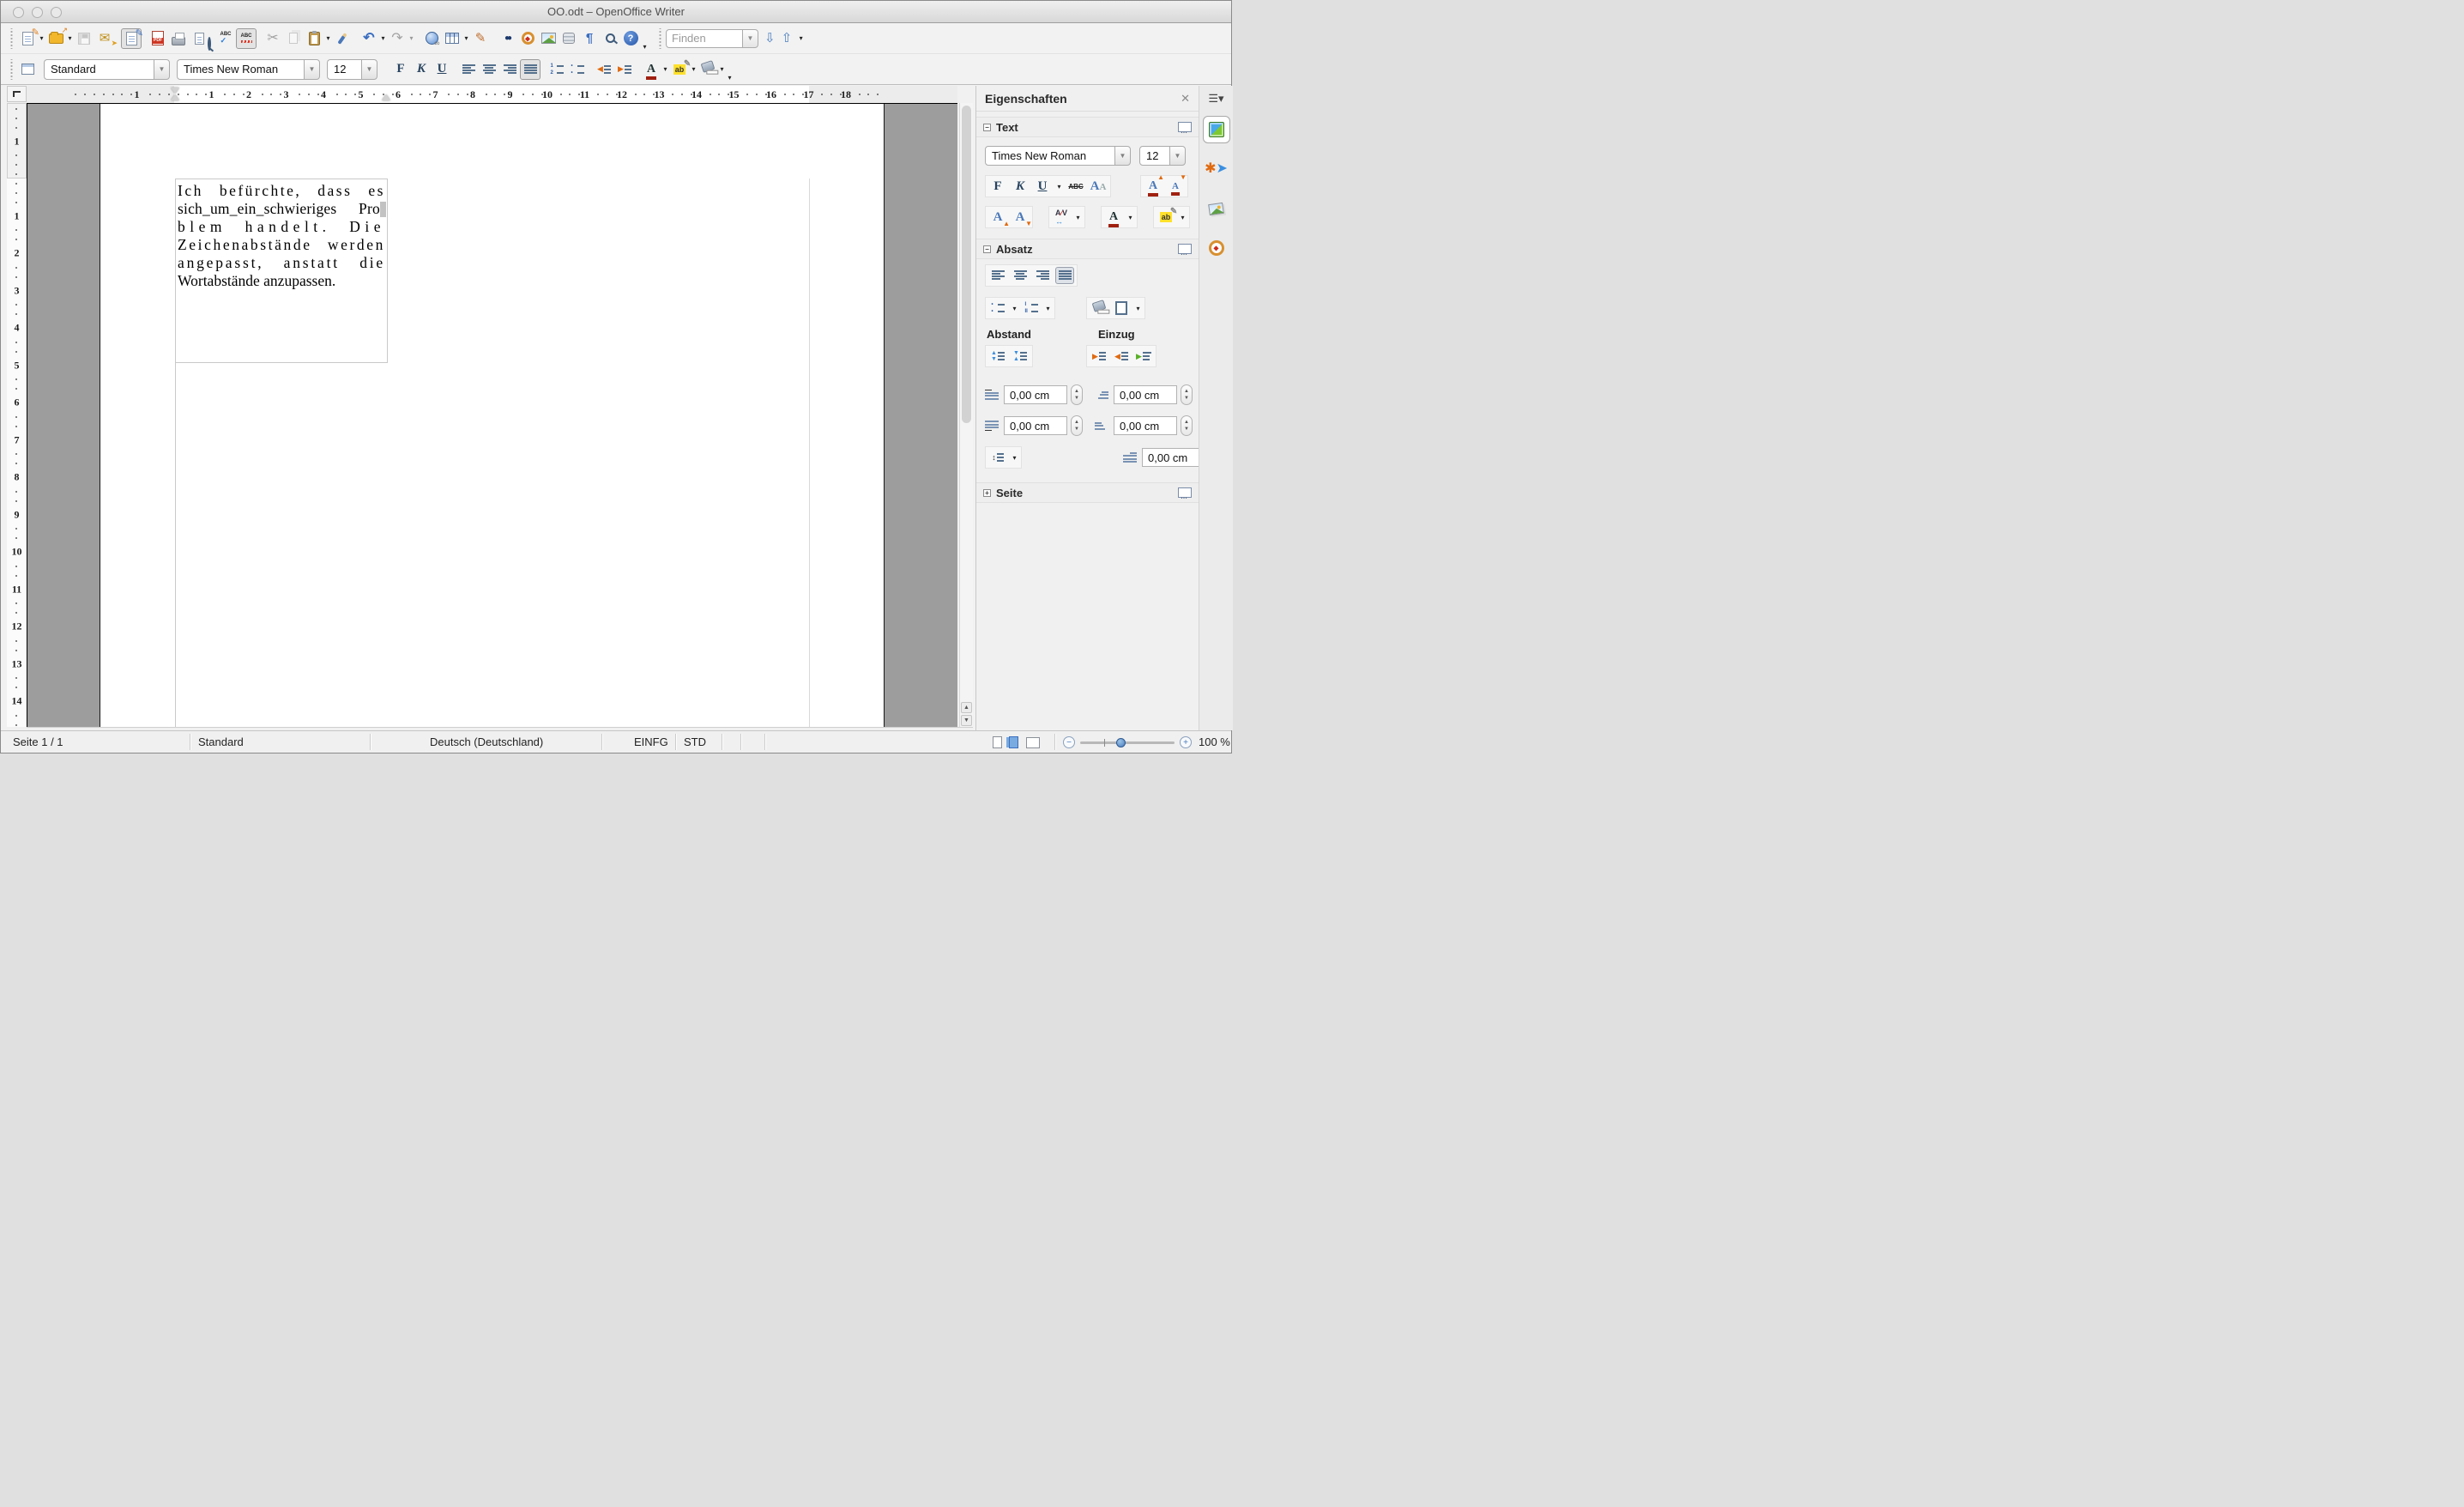  Describe the element at coordinates (1216, 129) in the screenshot. I see `tab-properties` at that location.